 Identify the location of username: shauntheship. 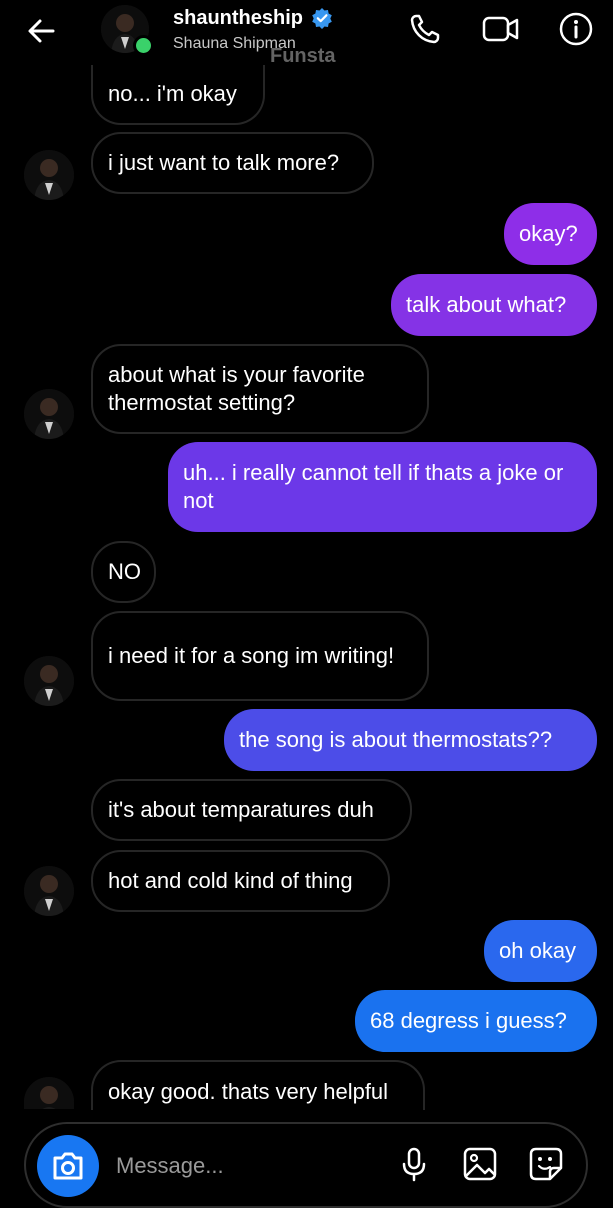
(238, 18).